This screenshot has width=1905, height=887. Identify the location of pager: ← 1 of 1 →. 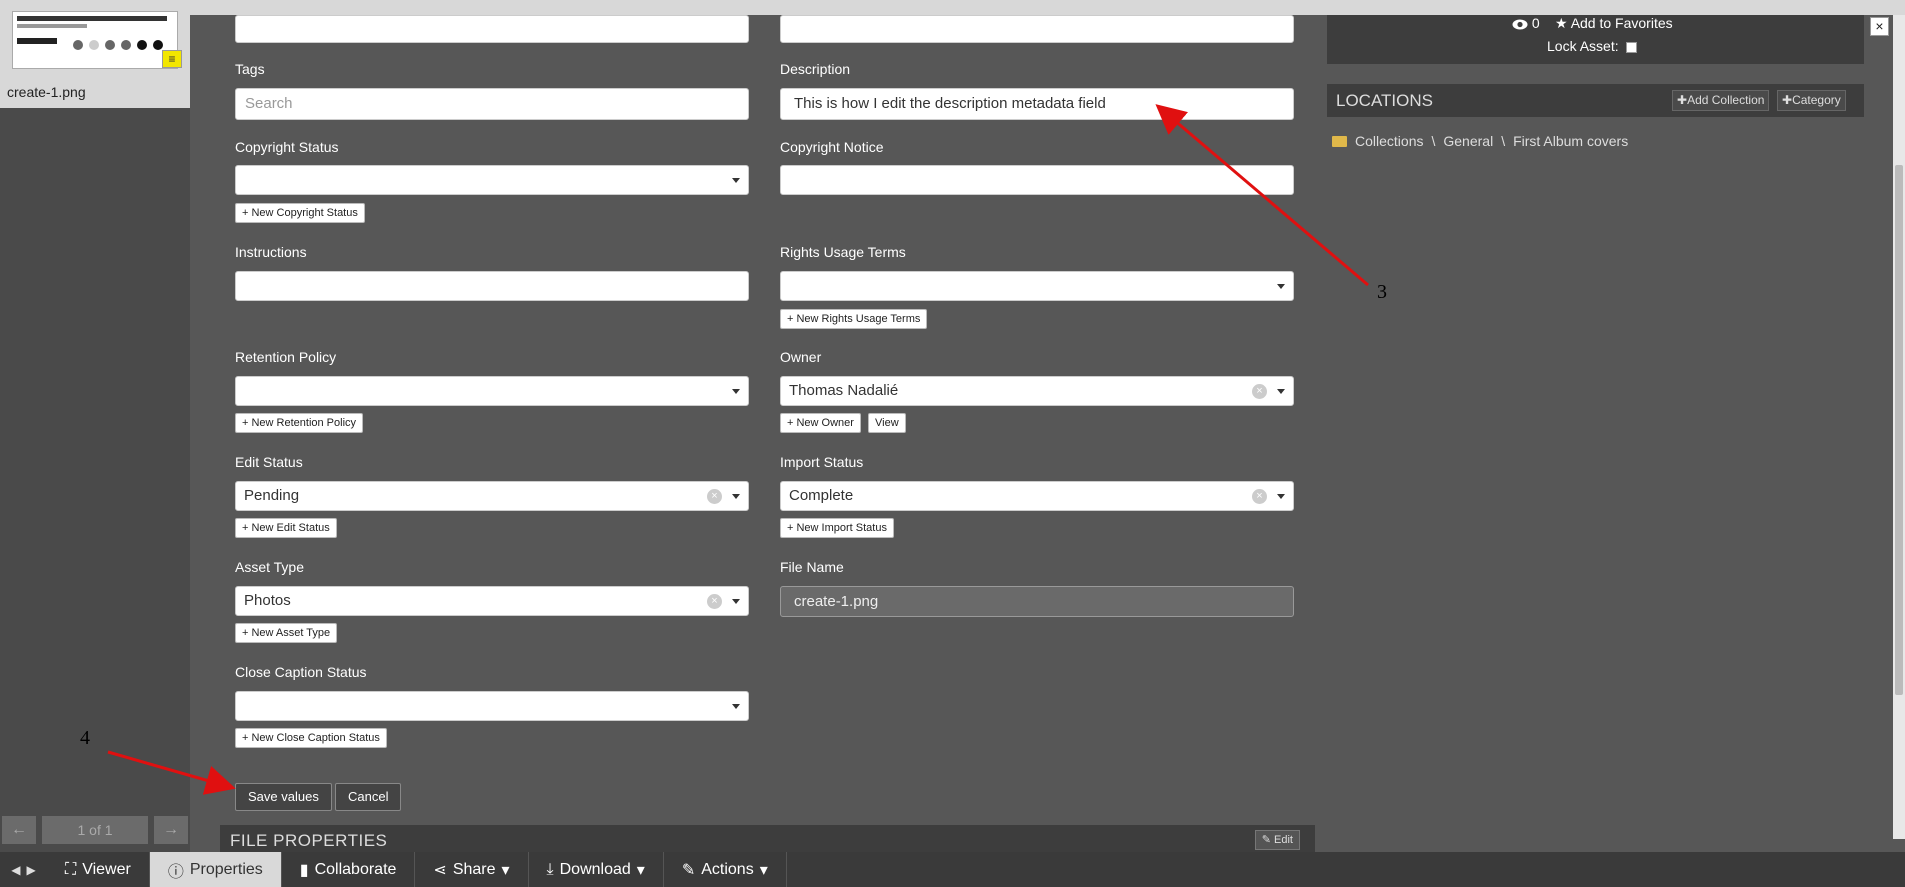
(95, 830).